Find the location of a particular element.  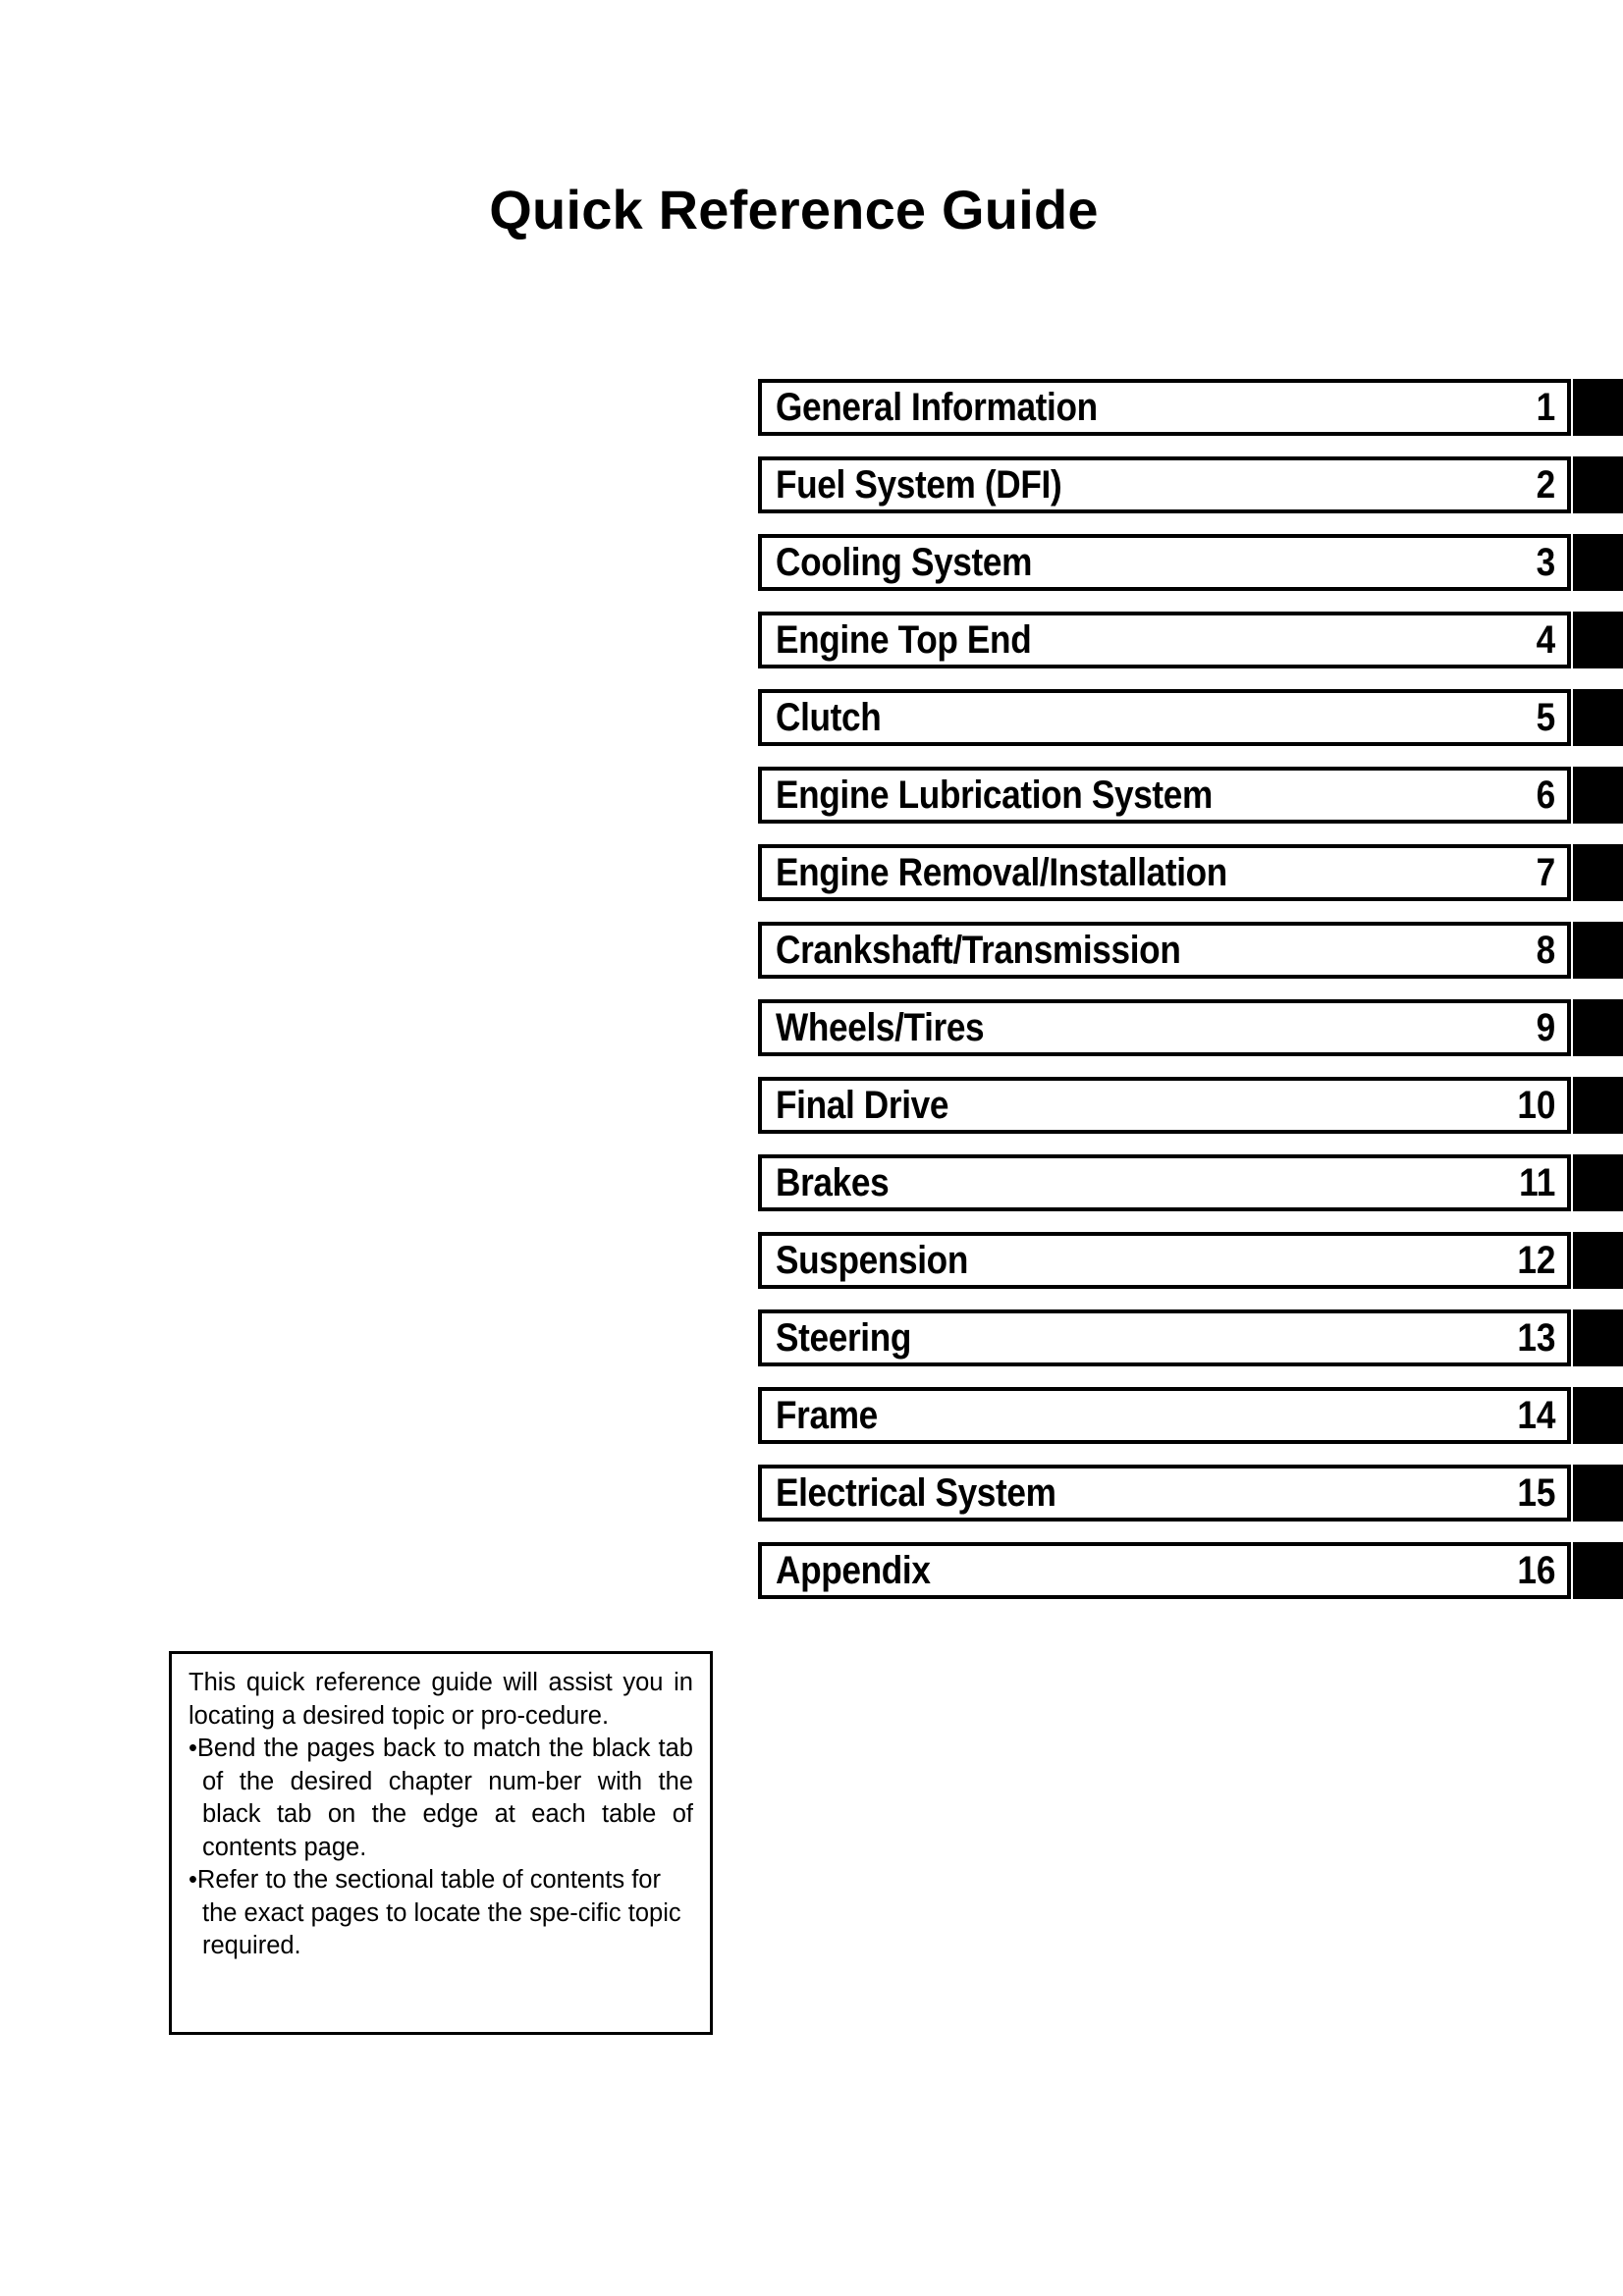

chapter-number: 14 is located at coordinates (1535, 1415).